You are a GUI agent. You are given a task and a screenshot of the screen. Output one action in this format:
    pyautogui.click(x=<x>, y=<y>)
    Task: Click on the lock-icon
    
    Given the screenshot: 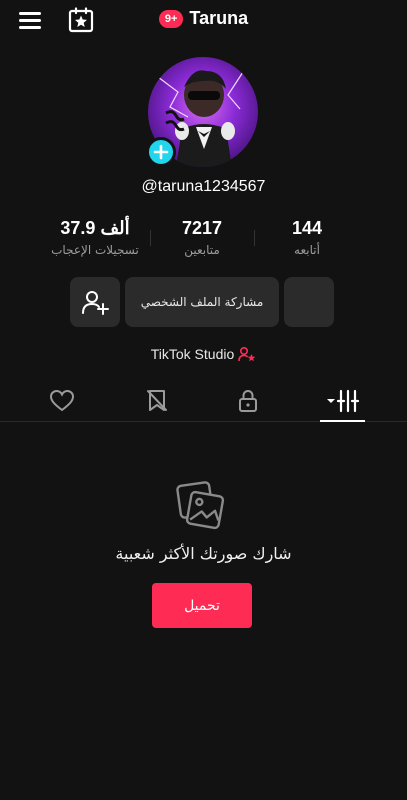 What is the action you would take?
    pyautogui.click(x=248, y=401)
    